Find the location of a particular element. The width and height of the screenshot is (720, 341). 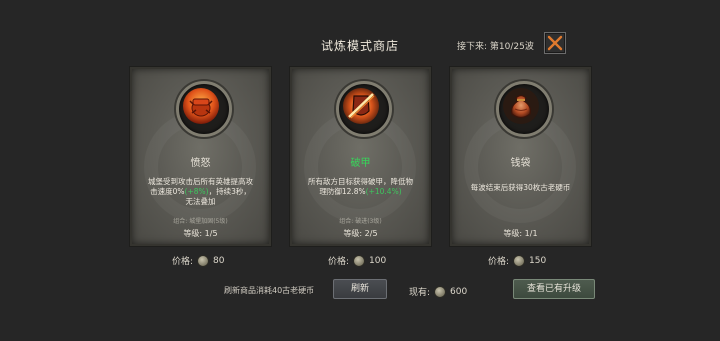

money-bag-icon is located at coordinates (521, 106).